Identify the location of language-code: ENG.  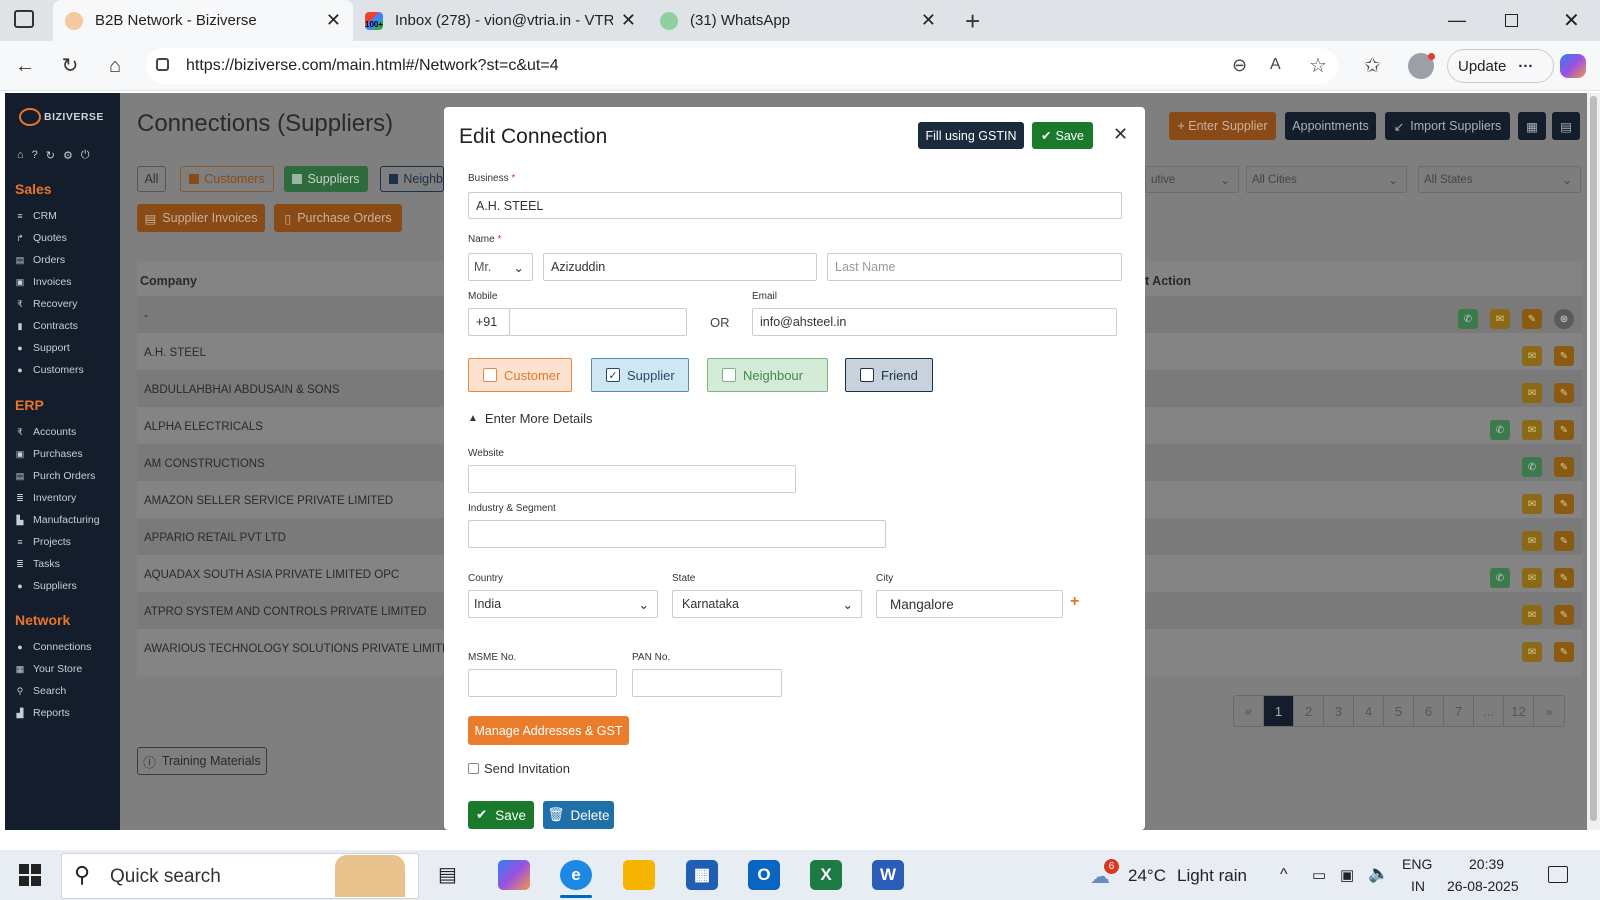
(1417, 864).